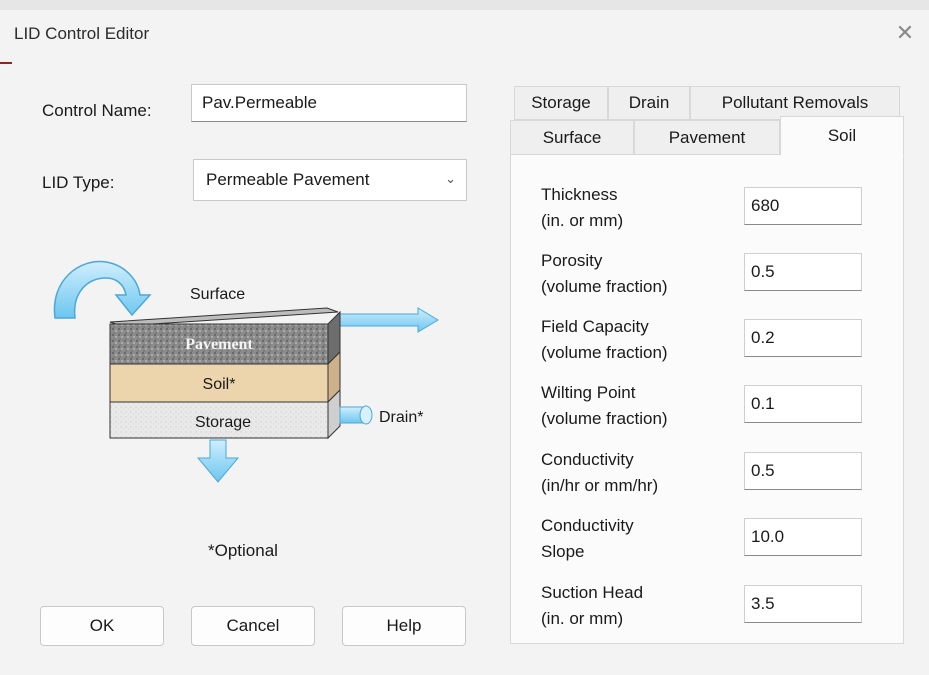 Image resolution: width=929 pixels, height=675 pixels. I want to click on field-capacity-label: Field Capacity (volume fraction), so click(604, 340).